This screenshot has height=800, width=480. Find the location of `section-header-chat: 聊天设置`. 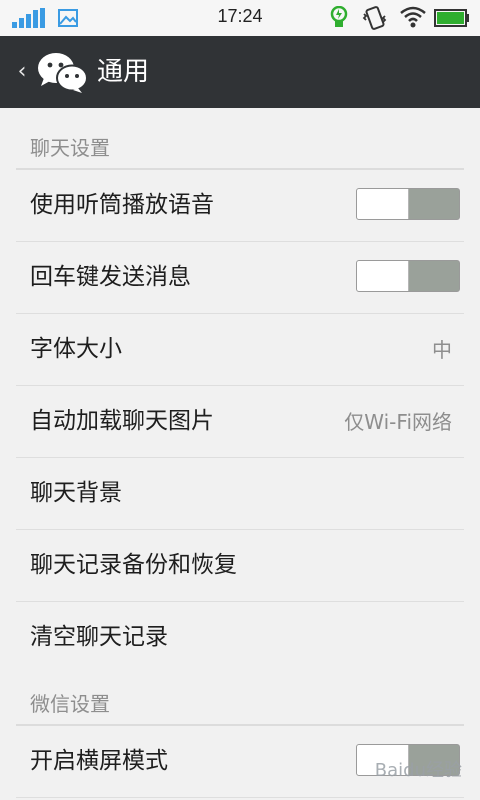

section-header-chat: 聊天设置 is located at coordinates (240, 139).